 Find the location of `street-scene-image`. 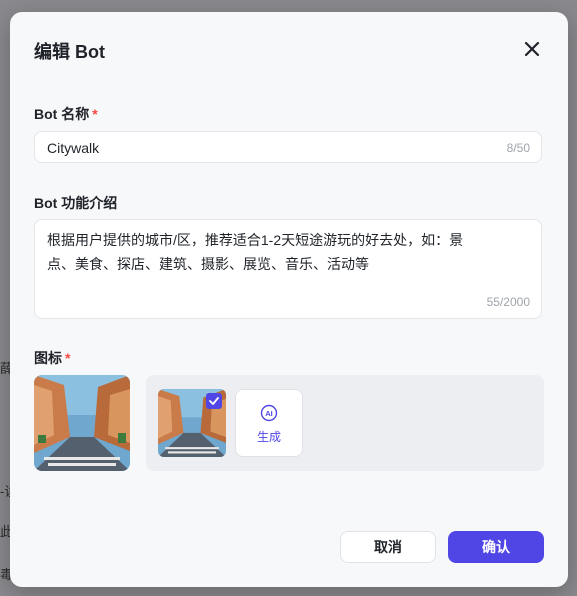

street-scene-image is located at coordinates (82, 423).